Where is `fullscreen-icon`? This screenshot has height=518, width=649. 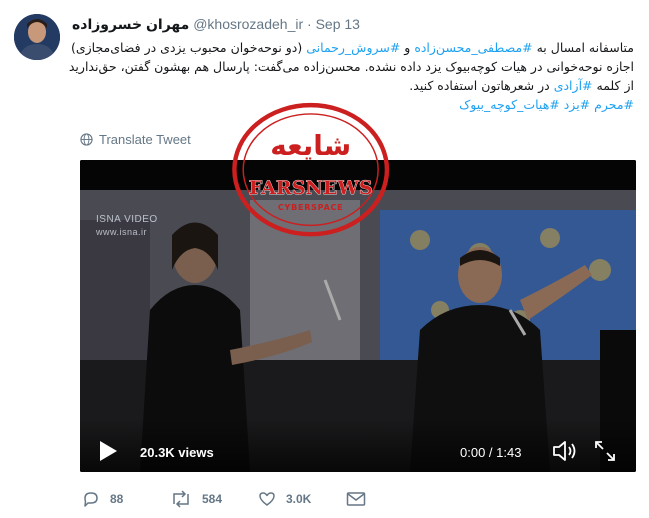
fullscreen-icon is located at coordinates (605, 451).